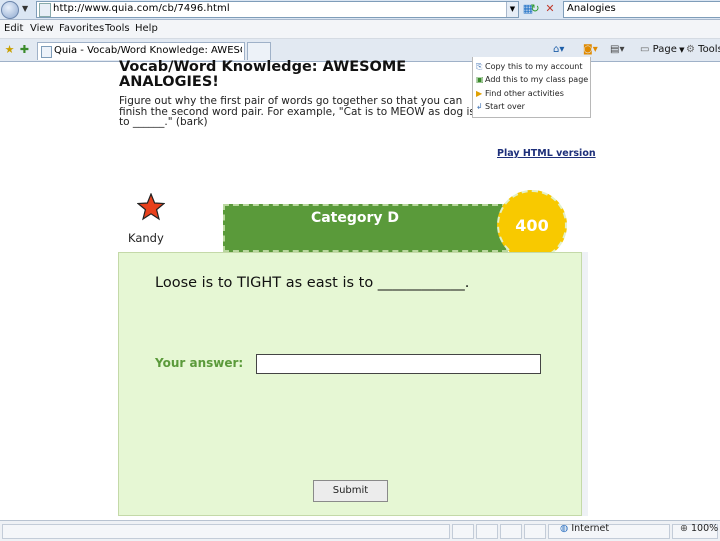 The height and width of the screenshot is (541, 720). What do you see at coordinates (534, 66) in the screenshot?
I see `copy-link-label: Copy this to my account` at bounding box center [534, 66].